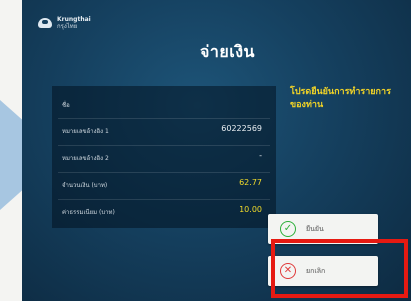 Image resolution: width=411 pixels, height=301 pixels. Describe the element at coordinates (340, 98) in the screenshot. I see `confirm-prompt: โปรดยืนยันการทำรายการของท่าน` at that location.